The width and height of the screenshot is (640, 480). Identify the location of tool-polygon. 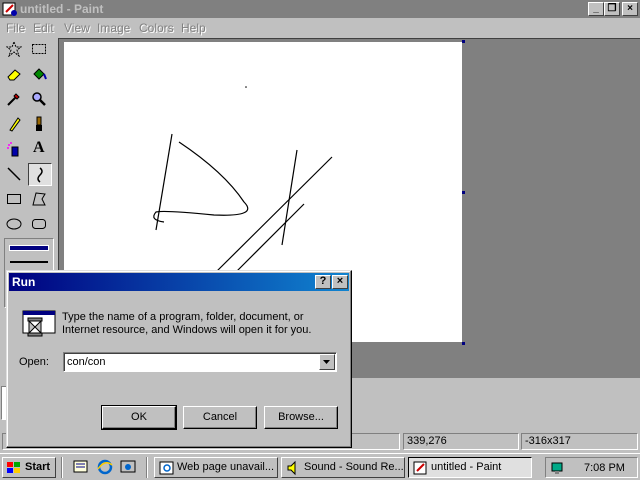
(40, 199).